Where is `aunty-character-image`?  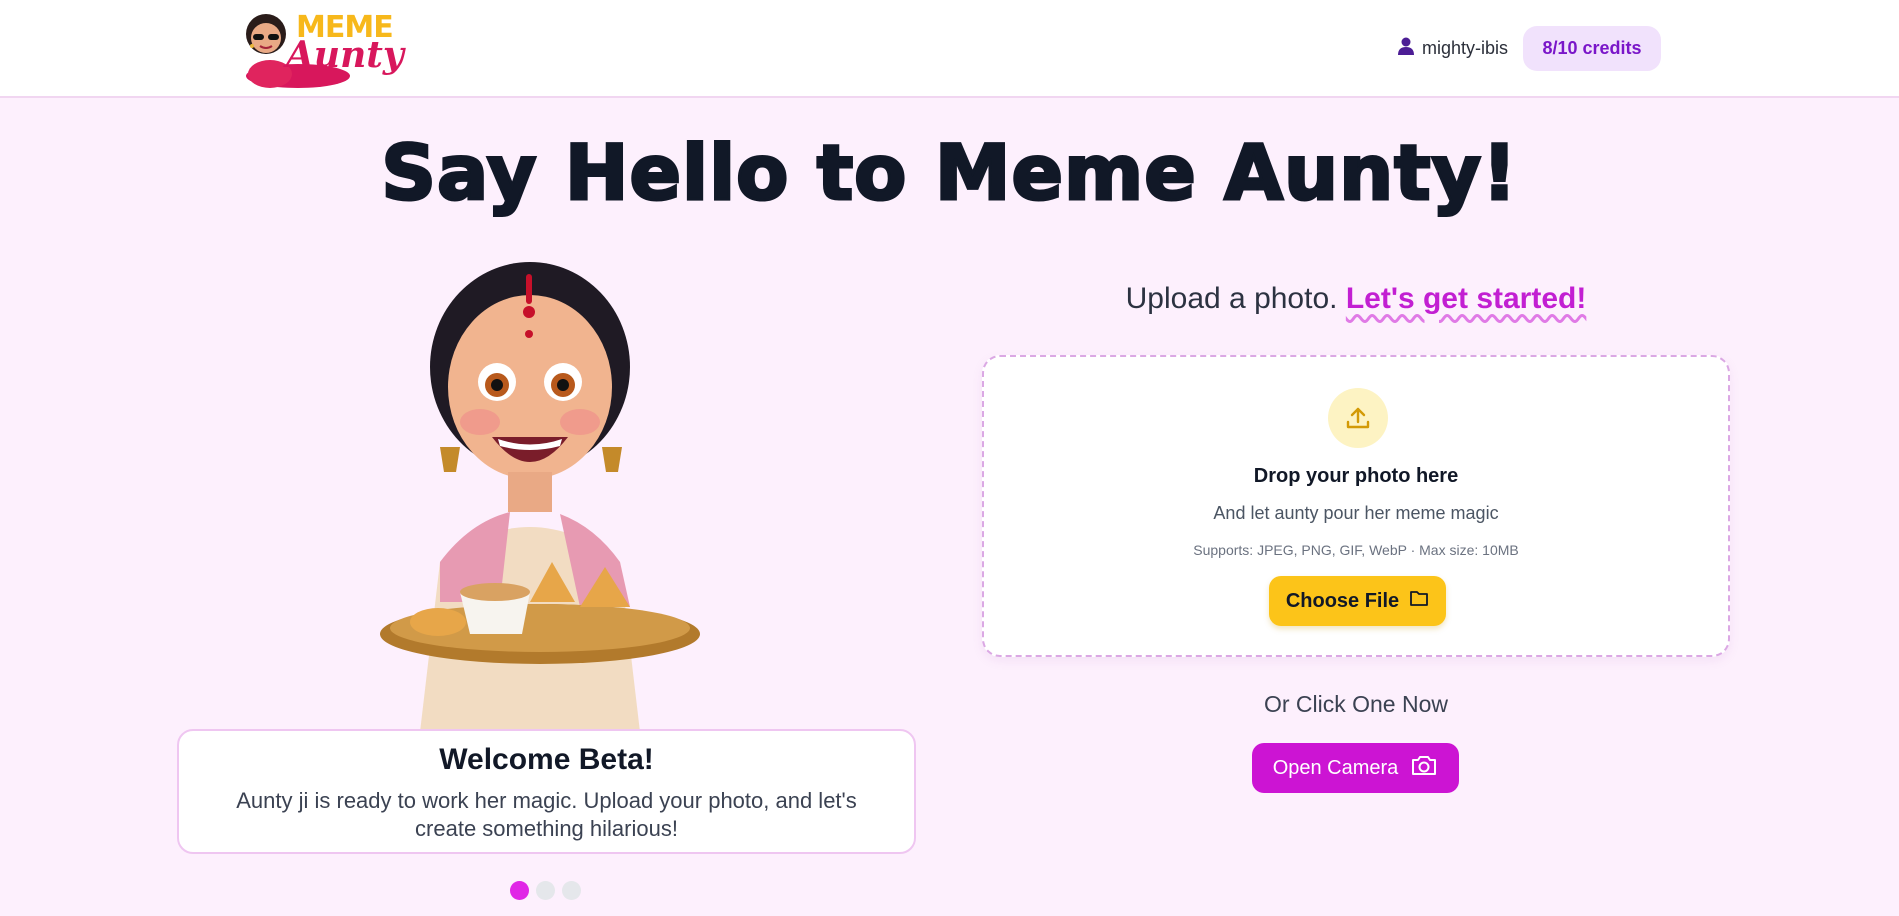
aunty-character-image is located at coordinates (545, 497).